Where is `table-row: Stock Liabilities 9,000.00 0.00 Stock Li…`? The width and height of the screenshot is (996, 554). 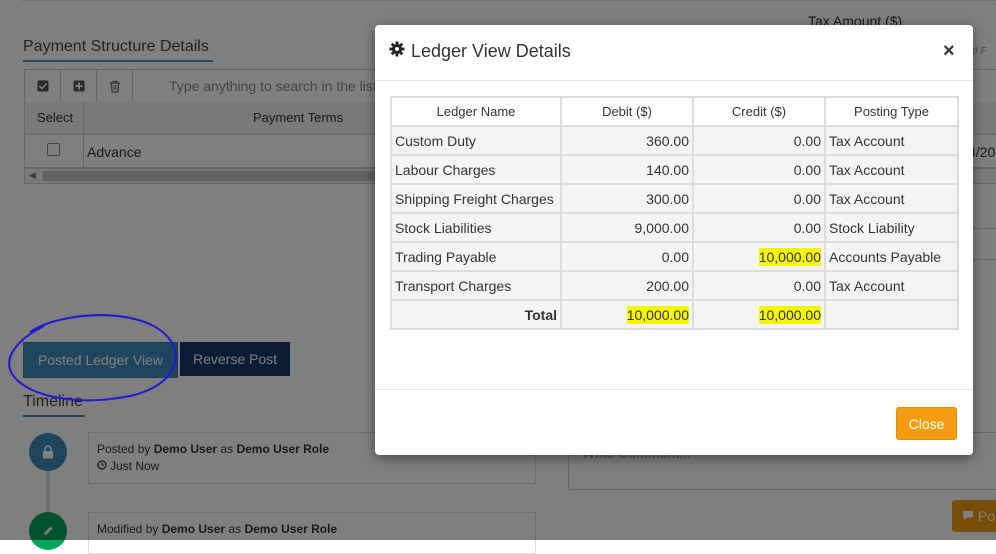
table-row: Stock Liabilities 9,000.00 0.00 Stock Li… is located at coordinates (674, 227).